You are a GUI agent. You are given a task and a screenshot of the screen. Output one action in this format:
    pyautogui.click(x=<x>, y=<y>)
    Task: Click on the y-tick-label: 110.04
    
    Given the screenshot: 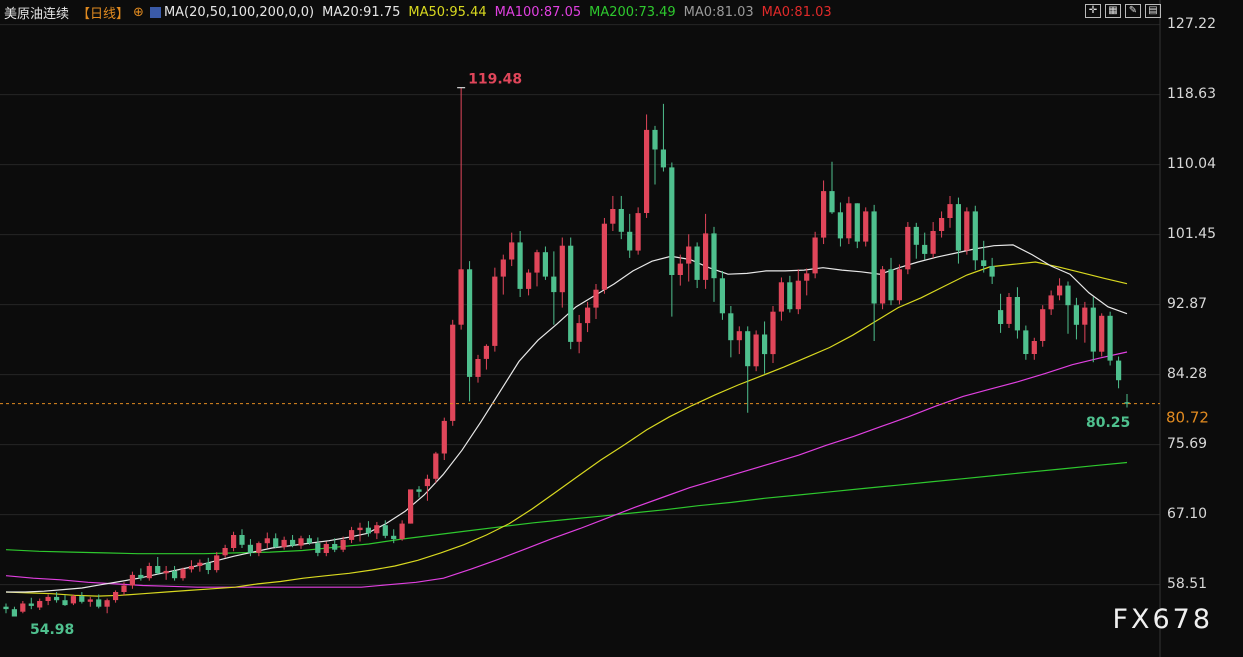 What is the action you would take?
    pyautogui.click(x=1191, y=163)
    